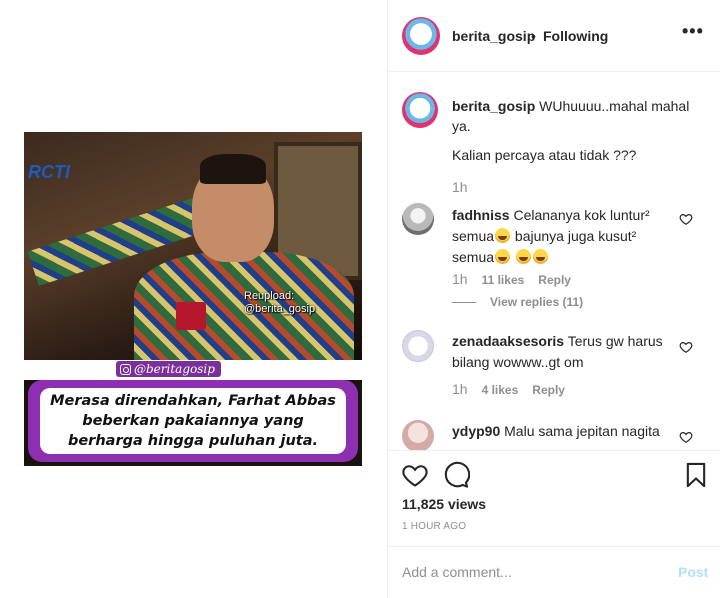  I want to click on comment-meta: 1h 4 likes Reply, so click(508, 389).